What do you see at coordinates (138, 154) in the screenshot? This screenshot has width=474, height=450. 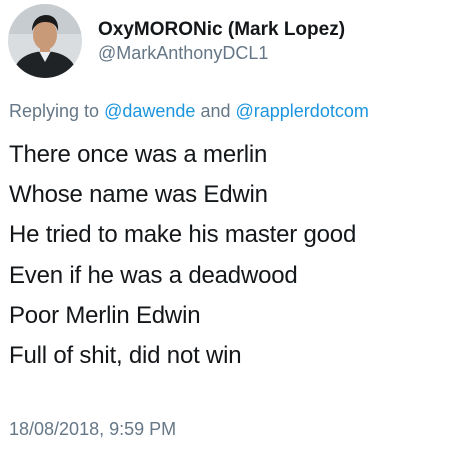 I see `tweet-text-line: There once was a merlin` at bounding box center [138, 154].